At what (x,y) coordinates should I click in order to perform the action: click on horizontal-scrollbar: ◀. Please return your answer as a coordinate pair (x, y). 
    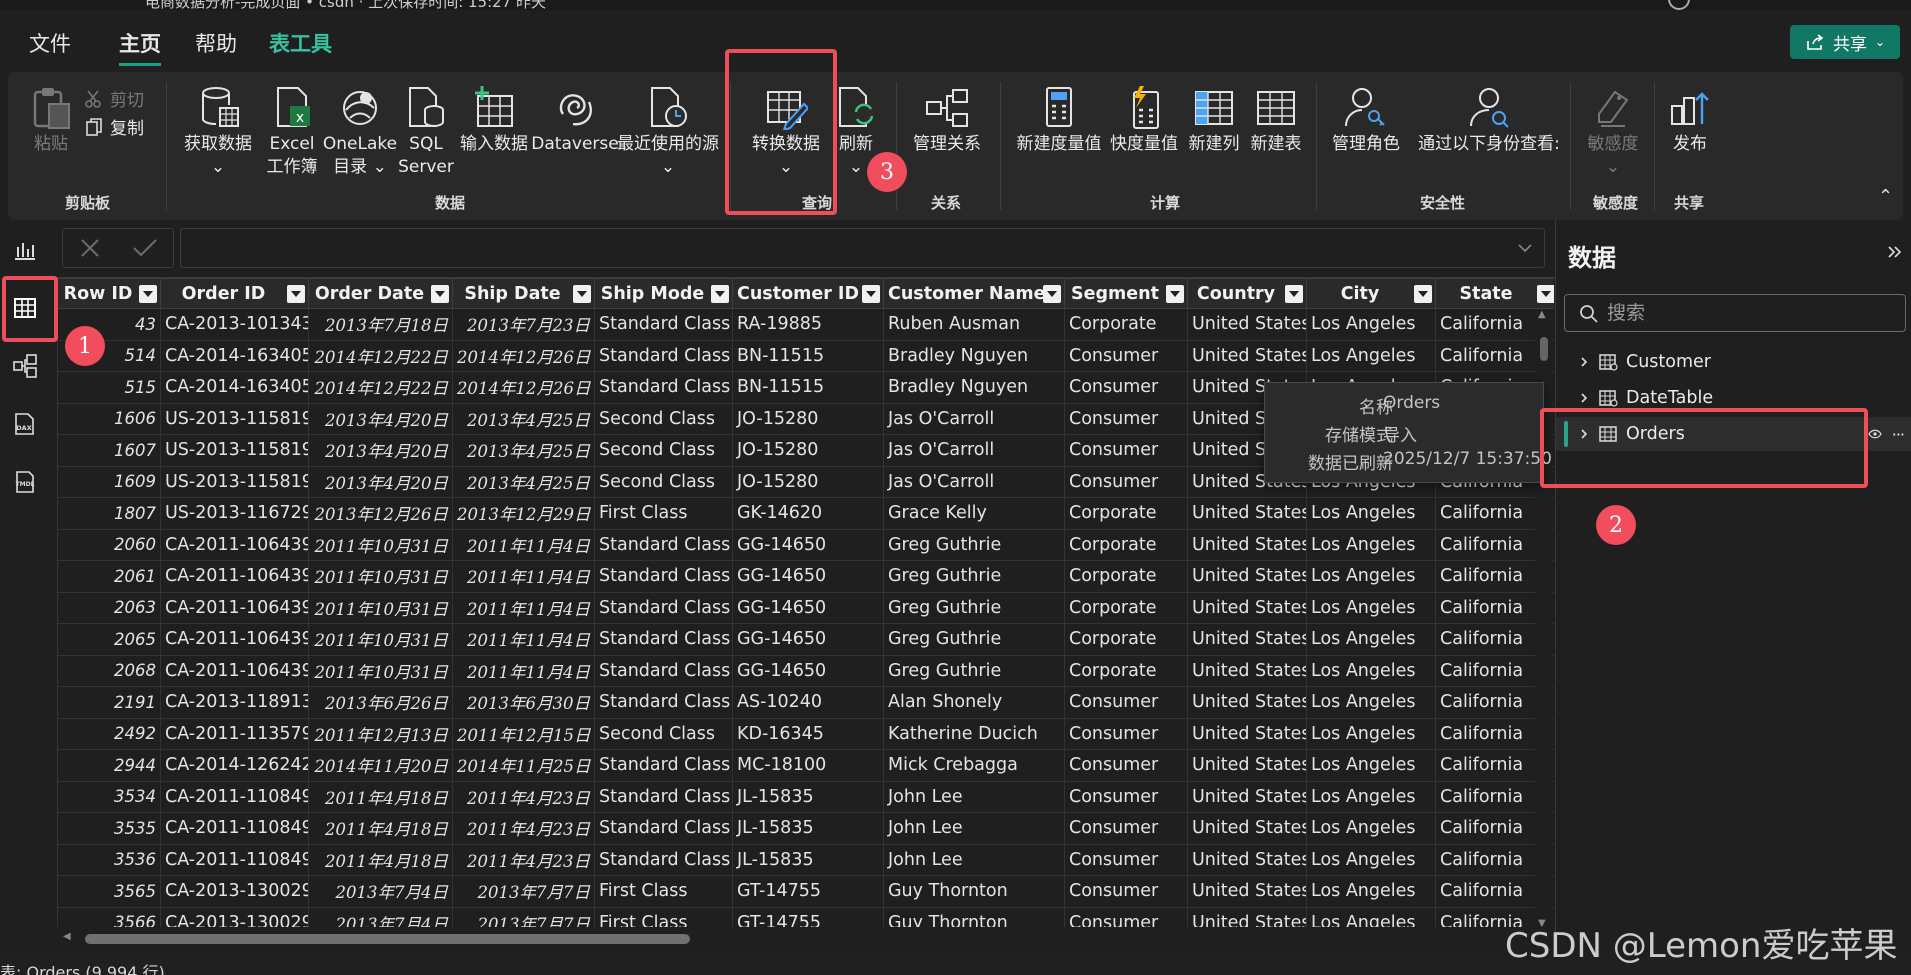
    Looking at the image, I should click on (796, 938).